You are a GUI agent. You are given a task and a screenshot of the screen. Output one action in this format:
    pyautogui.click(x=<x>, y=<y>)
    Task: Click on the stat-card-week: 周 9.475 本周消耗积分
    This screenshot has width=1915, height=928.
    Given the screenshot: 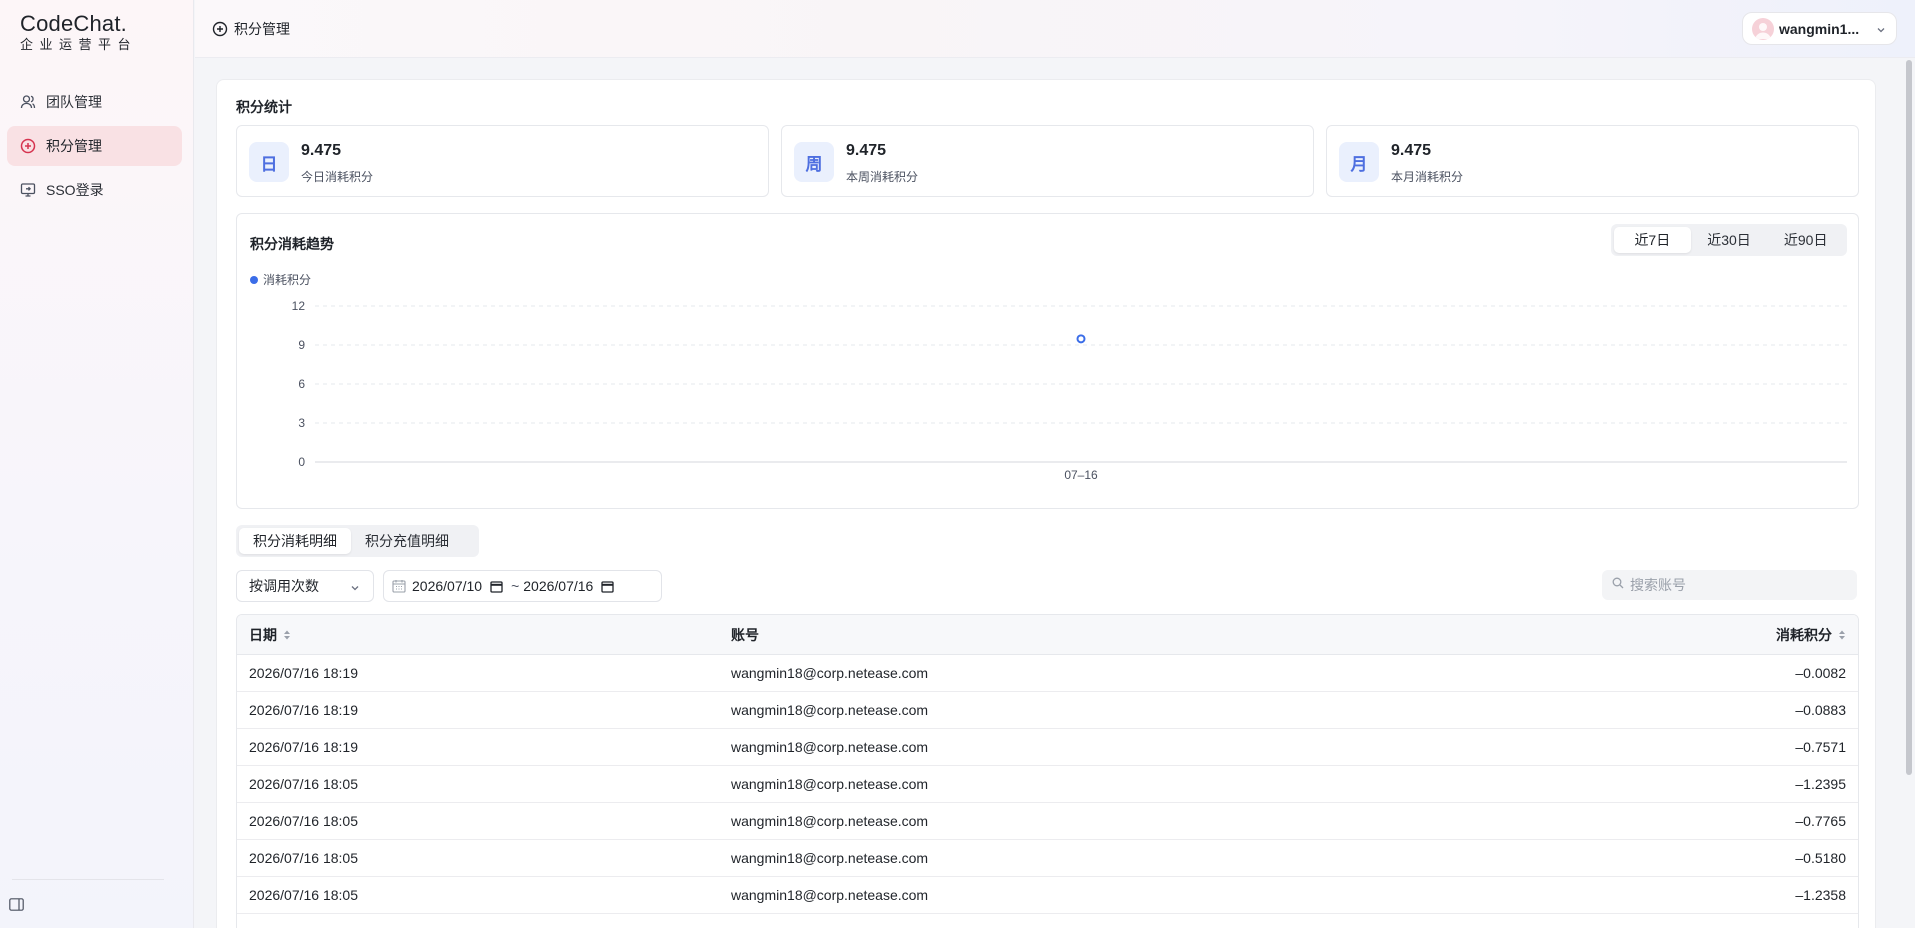 What is the action you would take?
    pyautogui.click(x=1047, y=161)
    